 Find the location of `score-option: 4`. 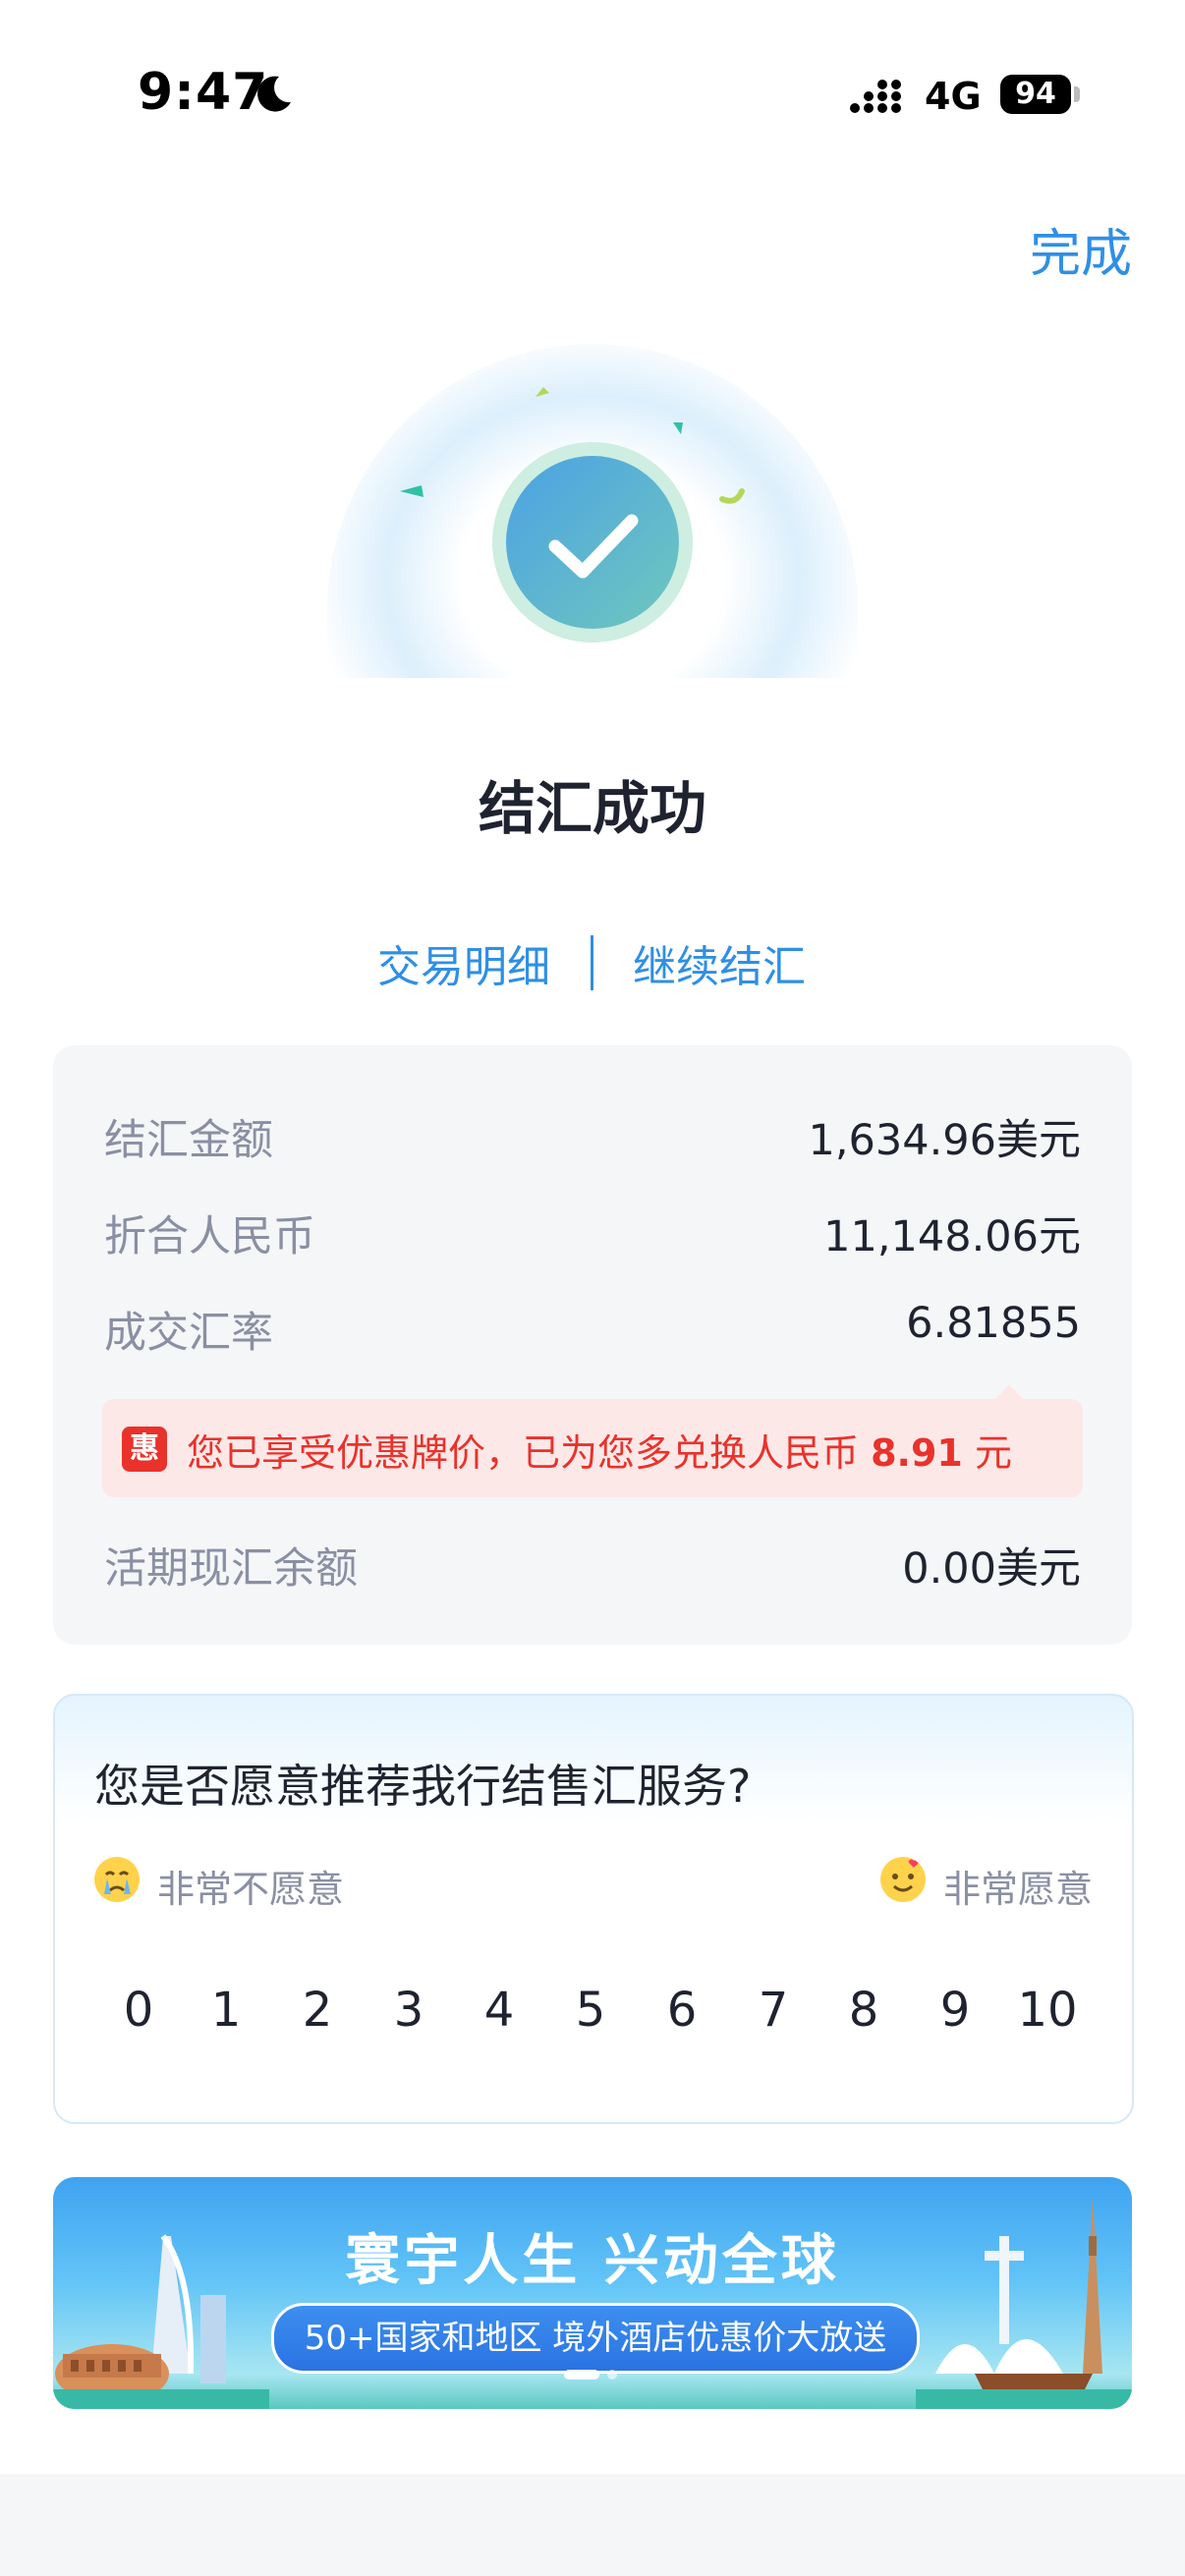

score-option: 4 is located at coordinates (500, 2010).